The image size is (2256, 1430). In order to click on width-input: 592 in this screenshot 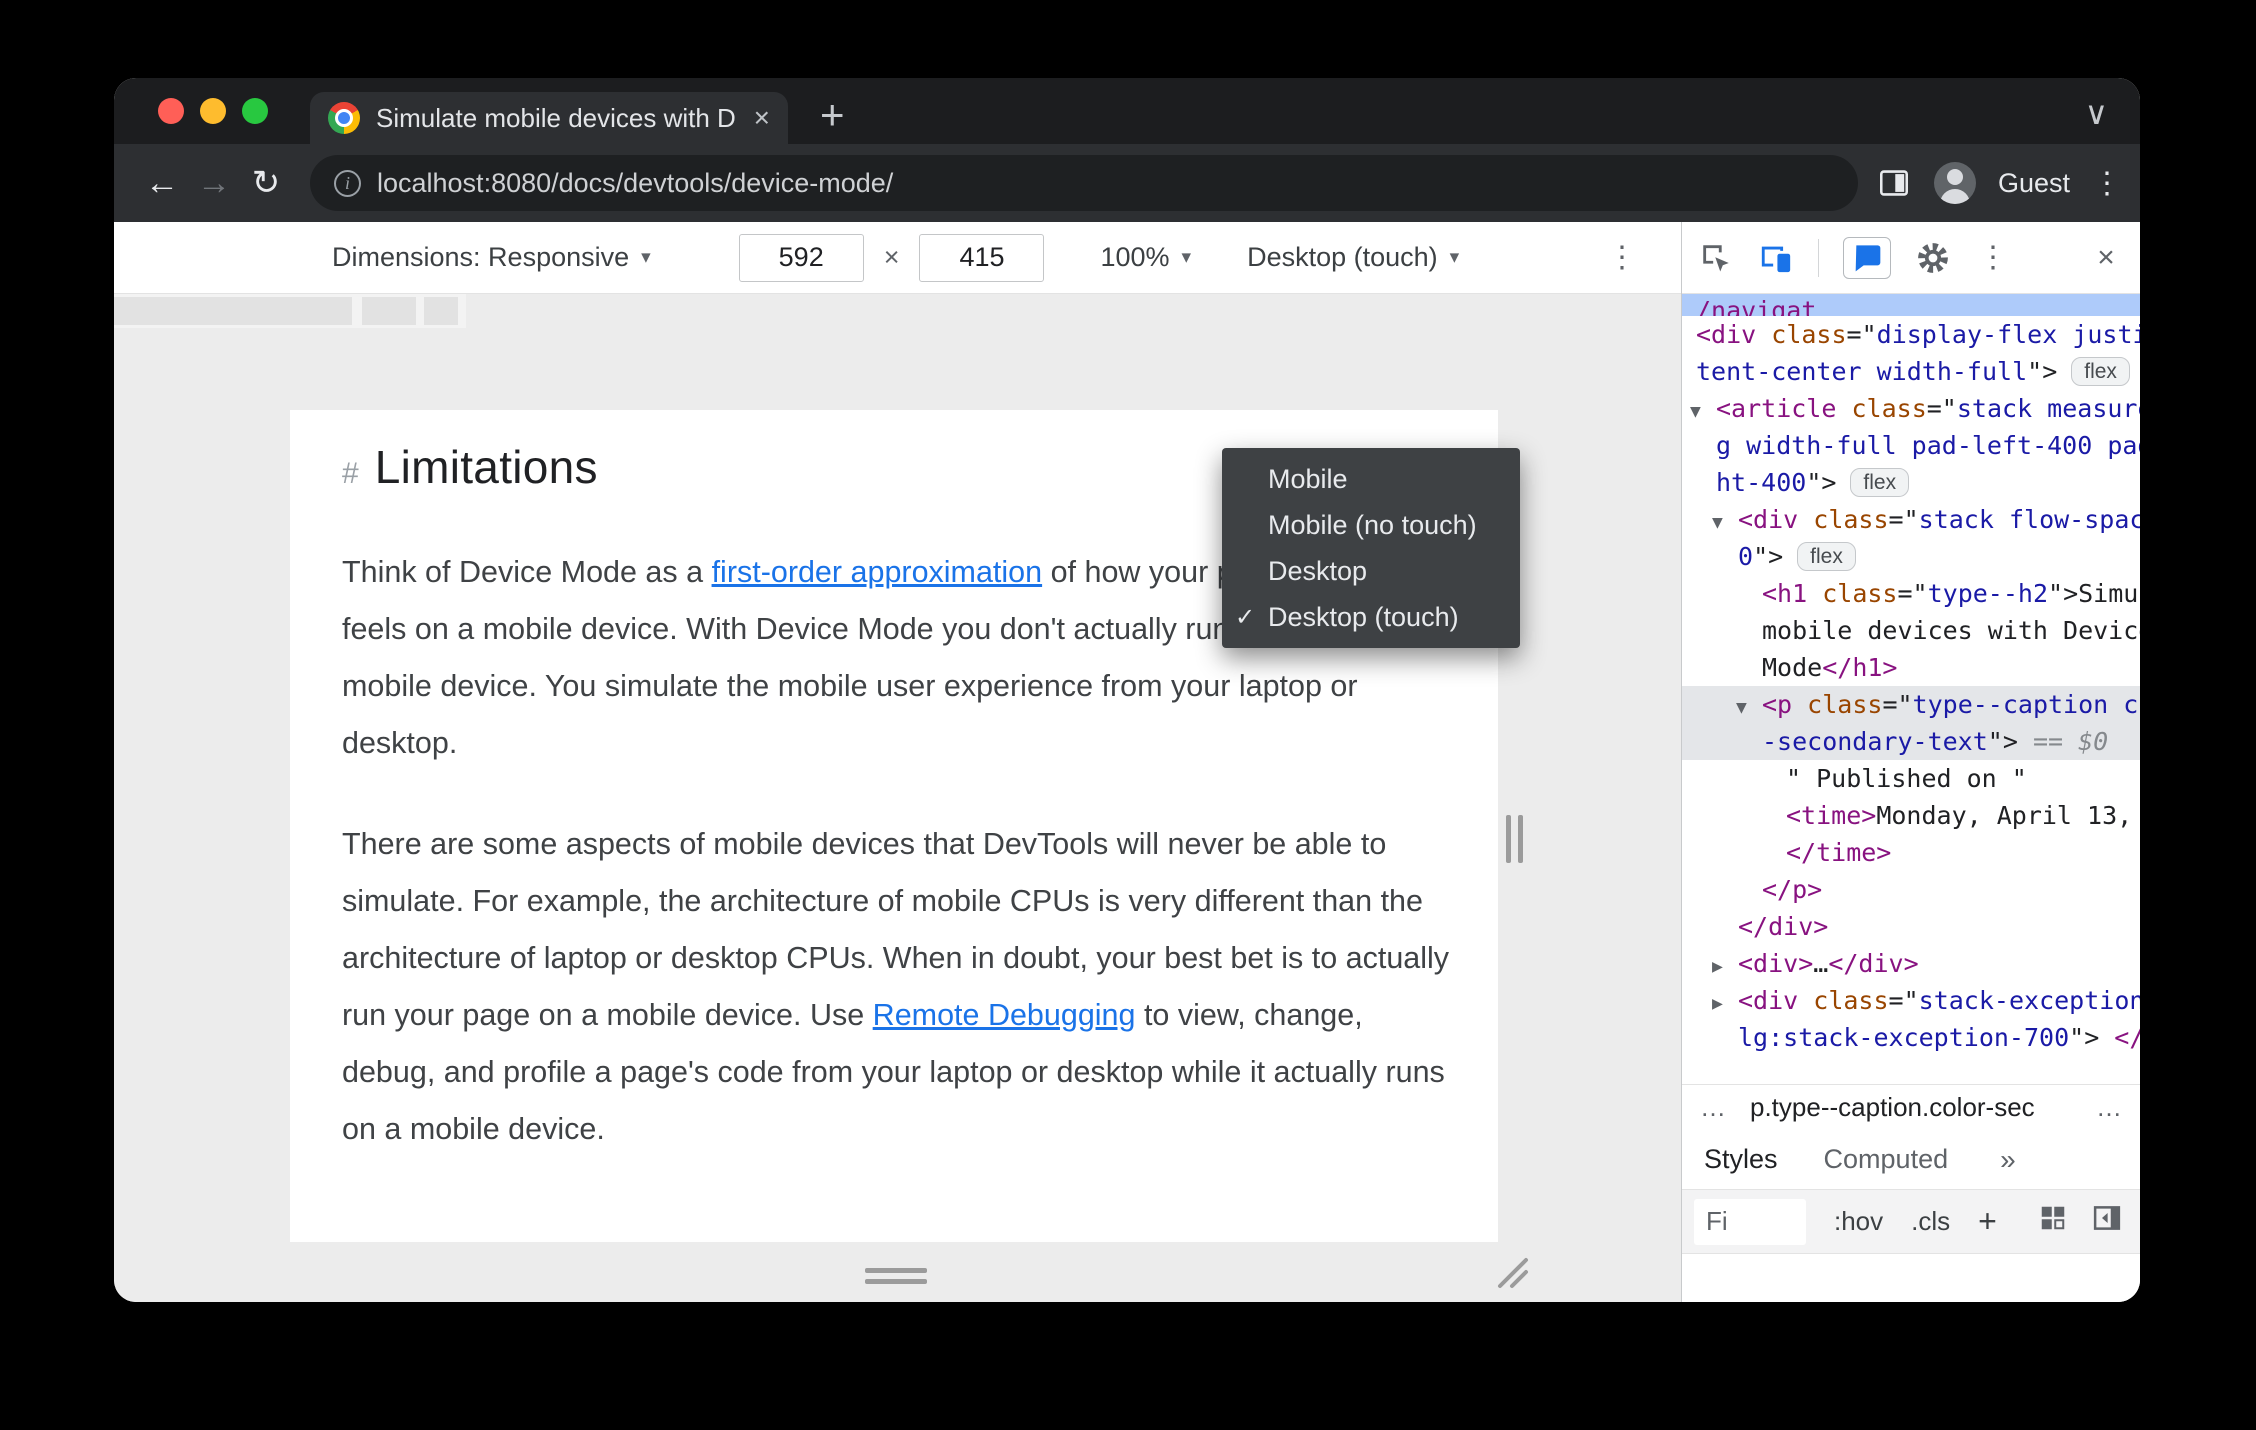, I will do `click(801, 257)`.